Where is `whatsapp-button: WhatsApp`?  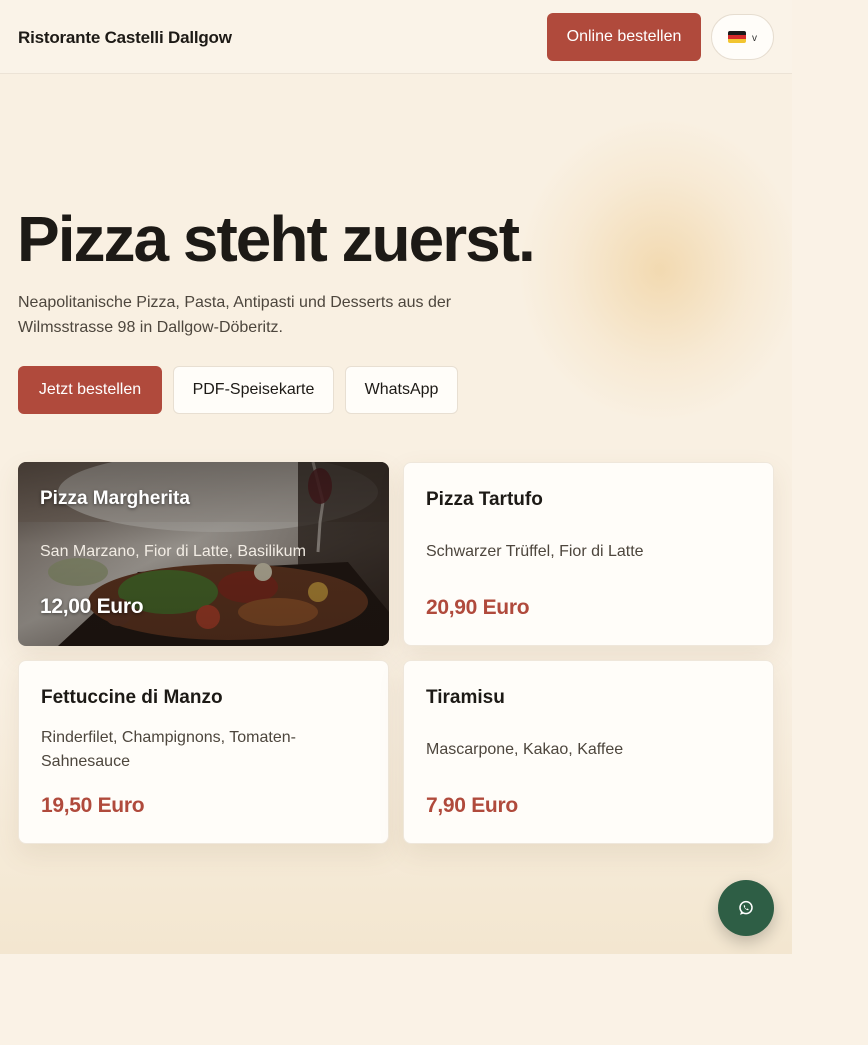
whatsapp-button: WhatsApp is located at coordinates (401, 390).